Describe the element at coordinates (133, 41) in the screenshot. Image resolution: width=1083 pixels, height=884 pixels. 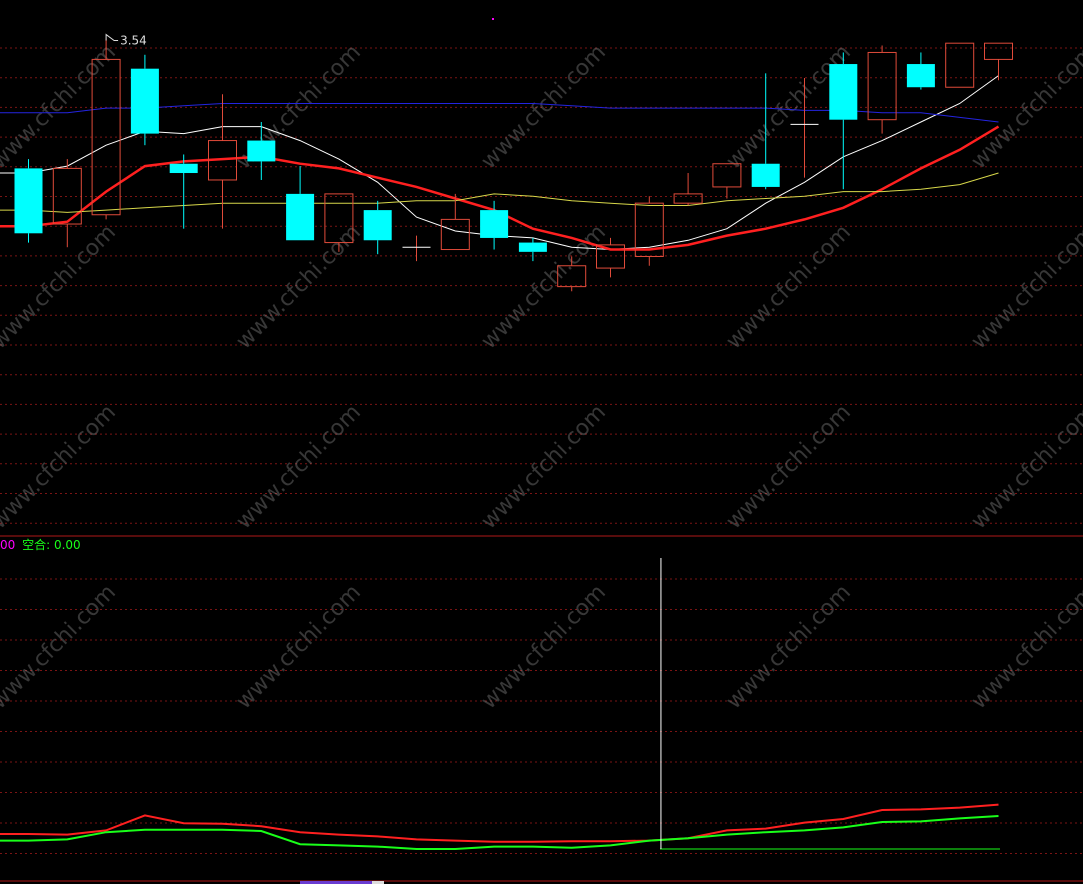
I see `high-marker-label: 3.54` at that location.